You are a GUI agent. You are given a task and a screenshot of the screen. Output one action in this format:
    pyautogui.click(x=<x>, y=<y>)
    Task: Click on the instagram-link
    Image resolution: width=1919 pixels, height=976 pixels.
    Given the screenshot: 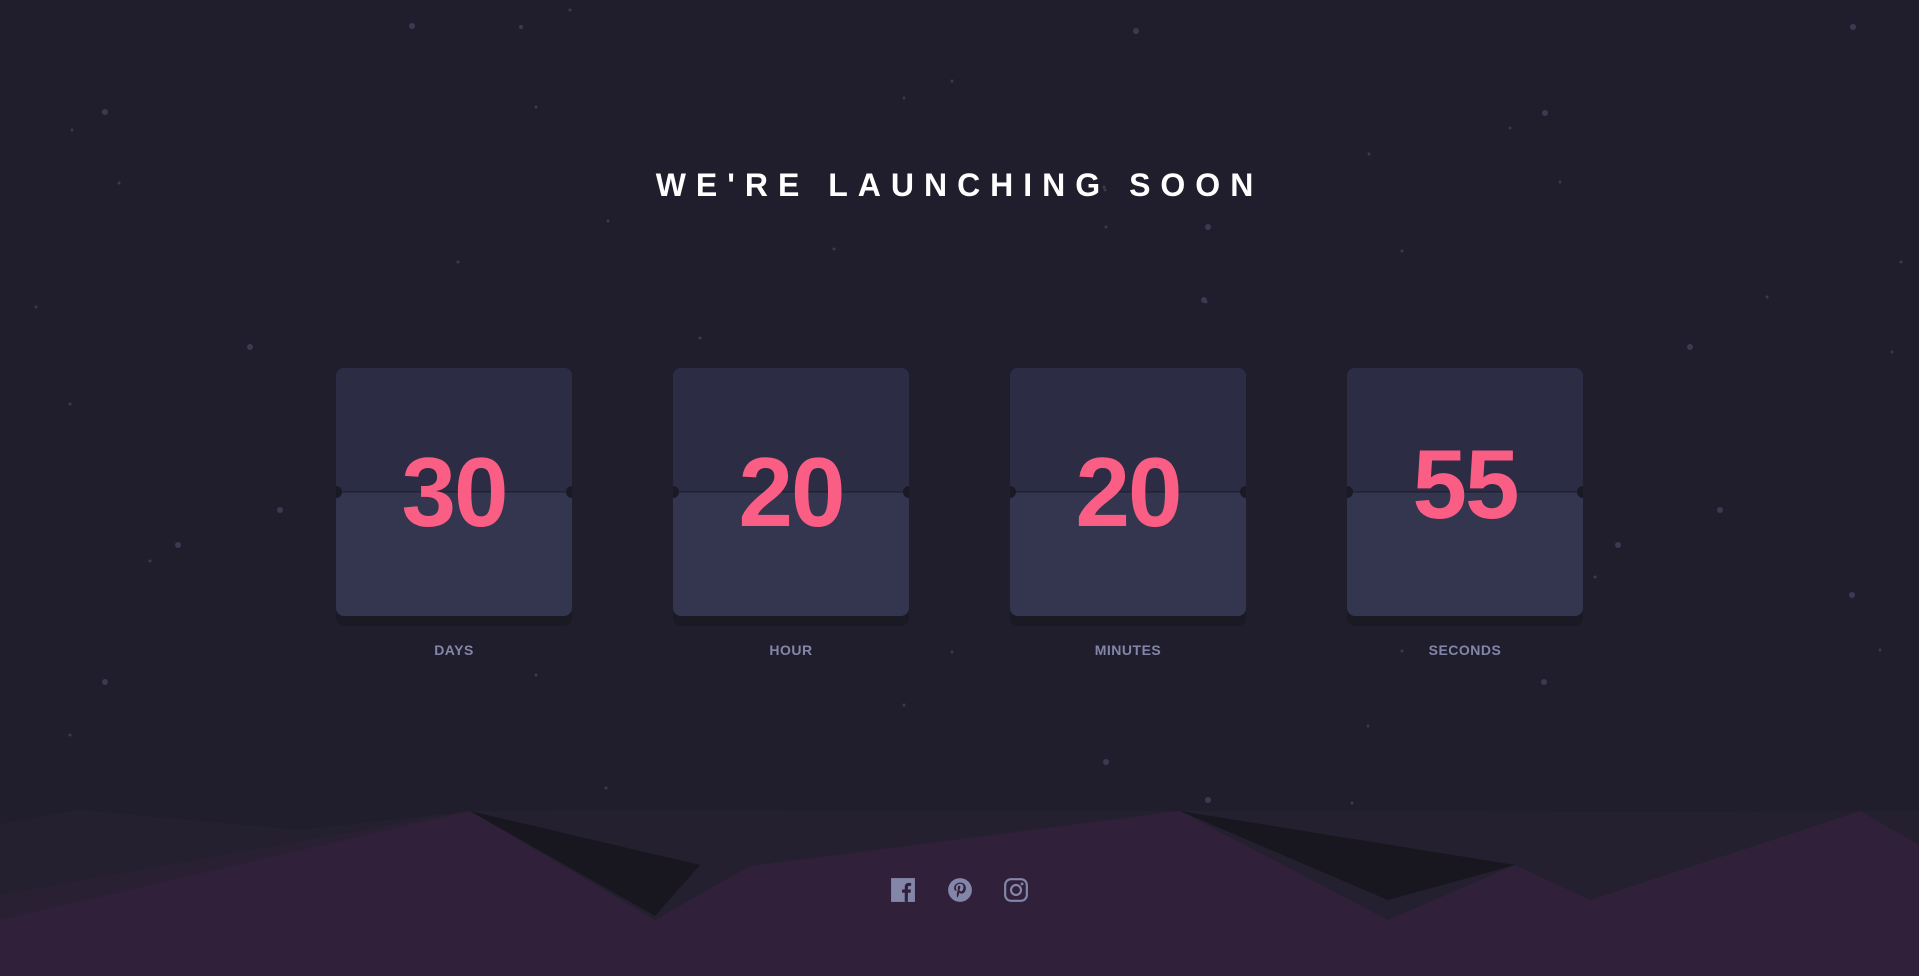 What is the action you would take?
    pyautogui.click(x=1016, y=890)
    